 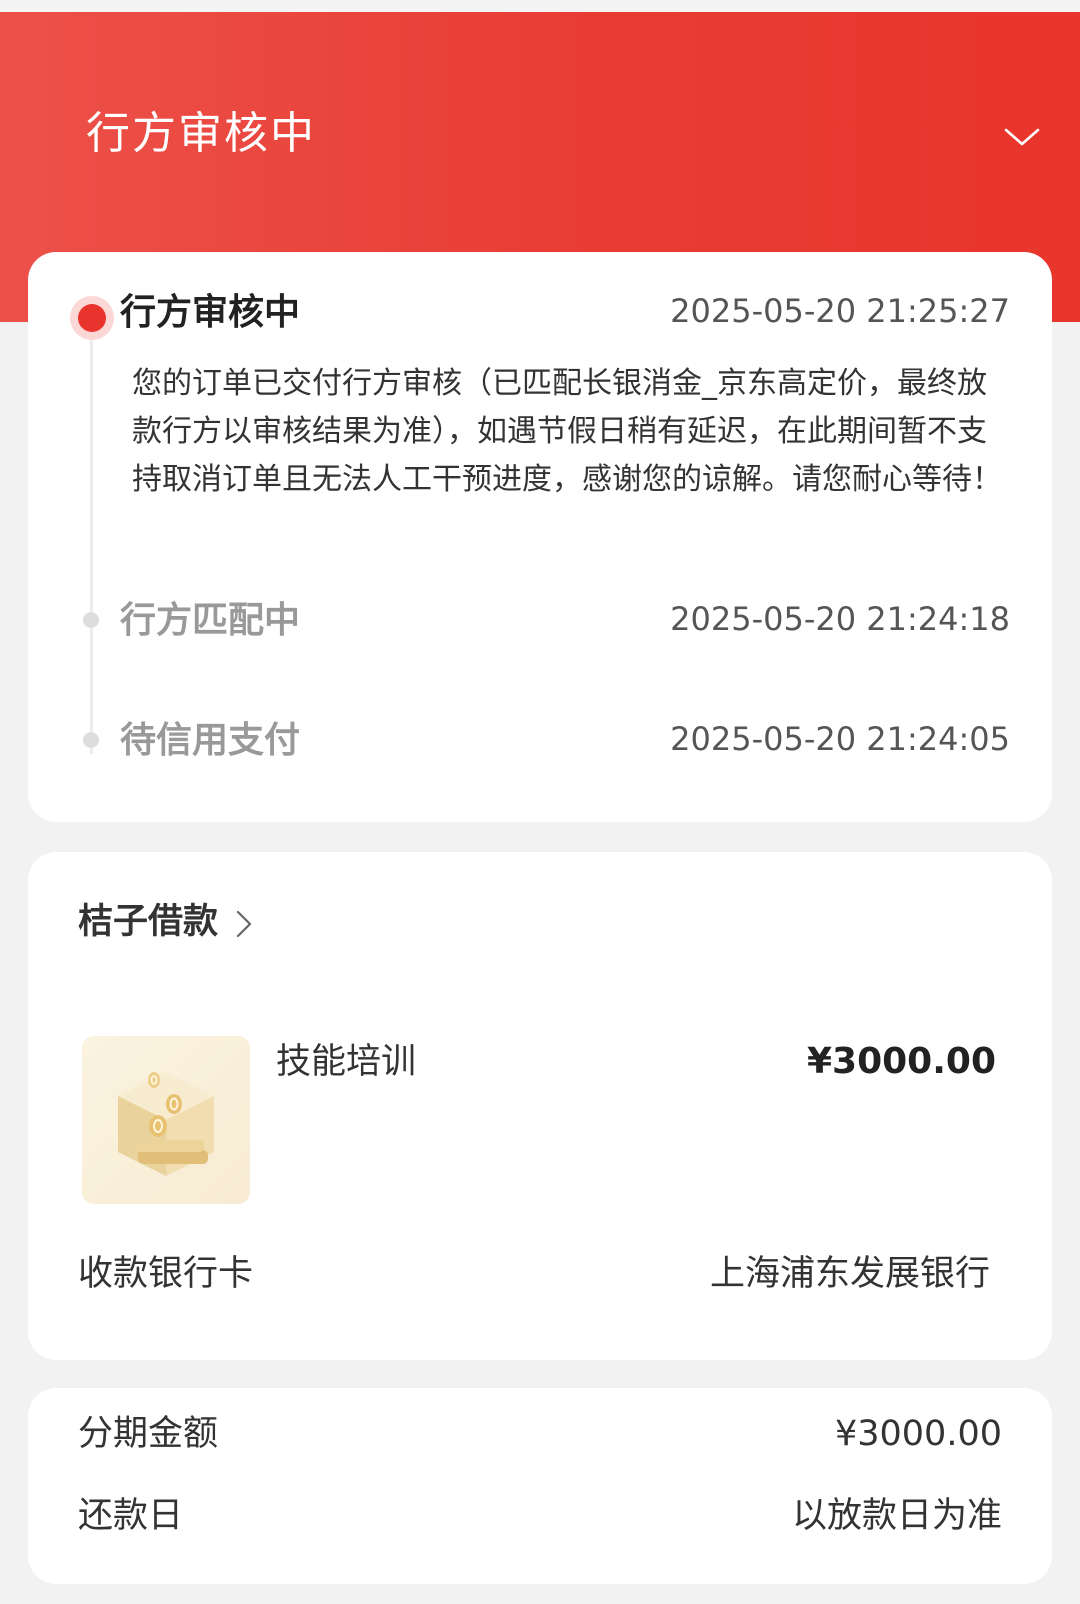 What do you see at coordinates (166, 1124) in the screenshot?
I see `coin-box-icon` at bounding box center [166, 1124].